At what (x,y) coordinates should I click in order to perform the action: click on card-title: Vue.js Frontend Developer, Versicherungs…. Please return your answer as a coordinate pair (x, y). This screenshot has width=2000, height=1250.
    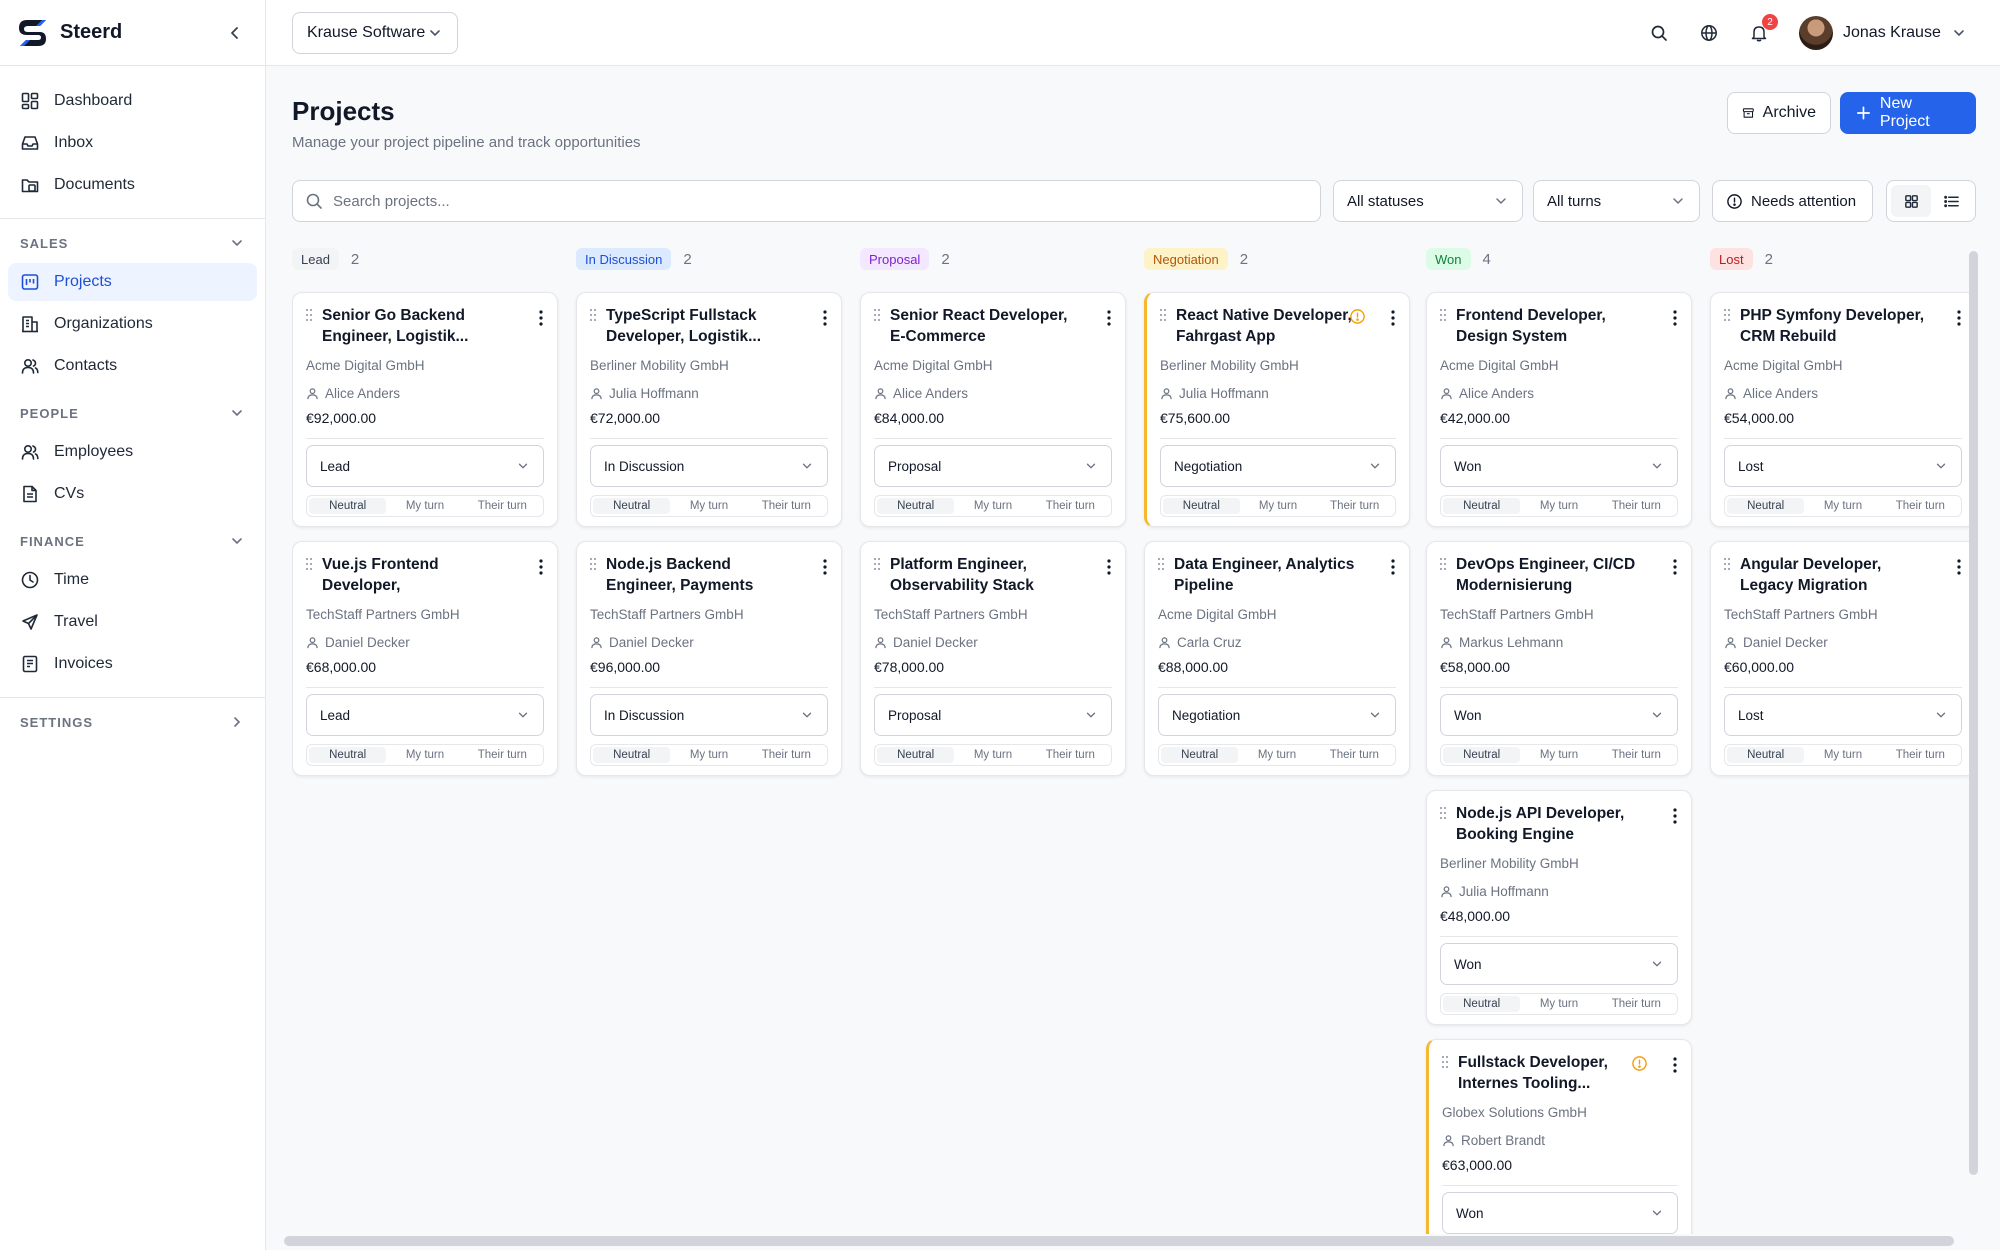
    Looking at the image, I should click on (417, 575).